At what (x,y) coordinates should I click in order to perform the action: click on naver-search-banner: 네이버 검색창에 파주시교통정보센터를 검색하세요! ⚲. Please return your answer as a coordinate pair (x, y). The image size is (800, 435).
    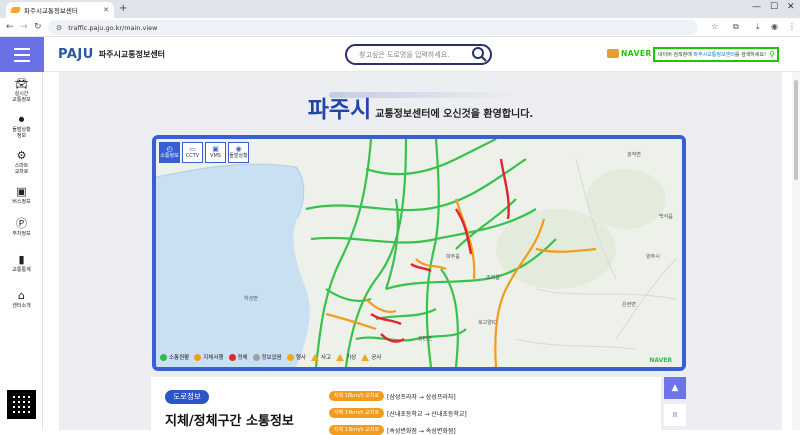
    Looking at the image, I should click on (716, 54).